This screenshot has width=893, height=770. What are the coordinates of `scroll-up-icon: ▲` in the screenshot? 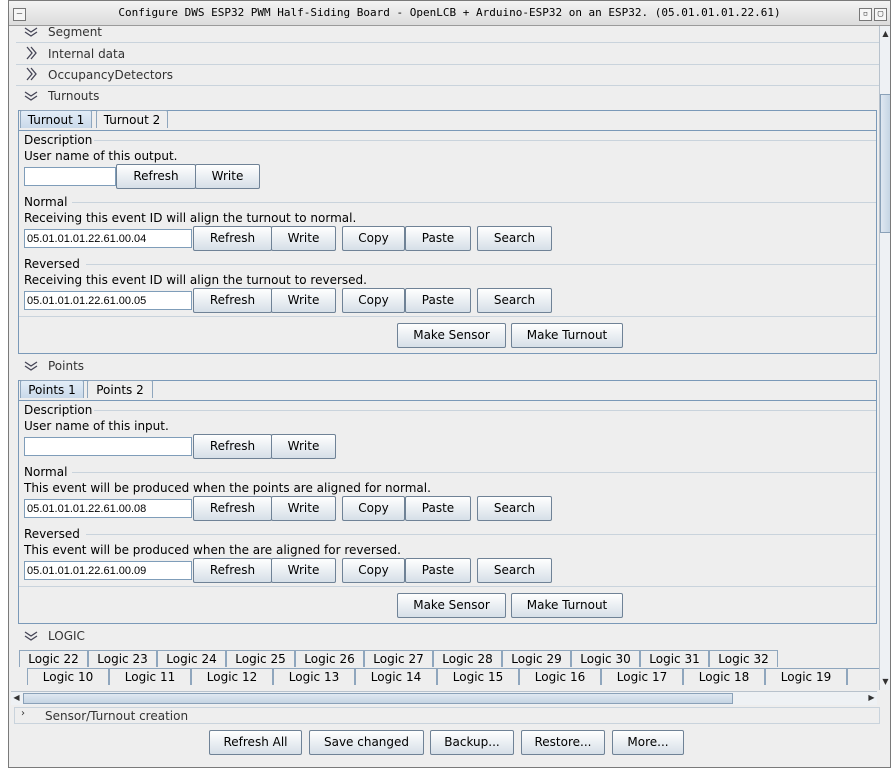 It's located at (885, 34).